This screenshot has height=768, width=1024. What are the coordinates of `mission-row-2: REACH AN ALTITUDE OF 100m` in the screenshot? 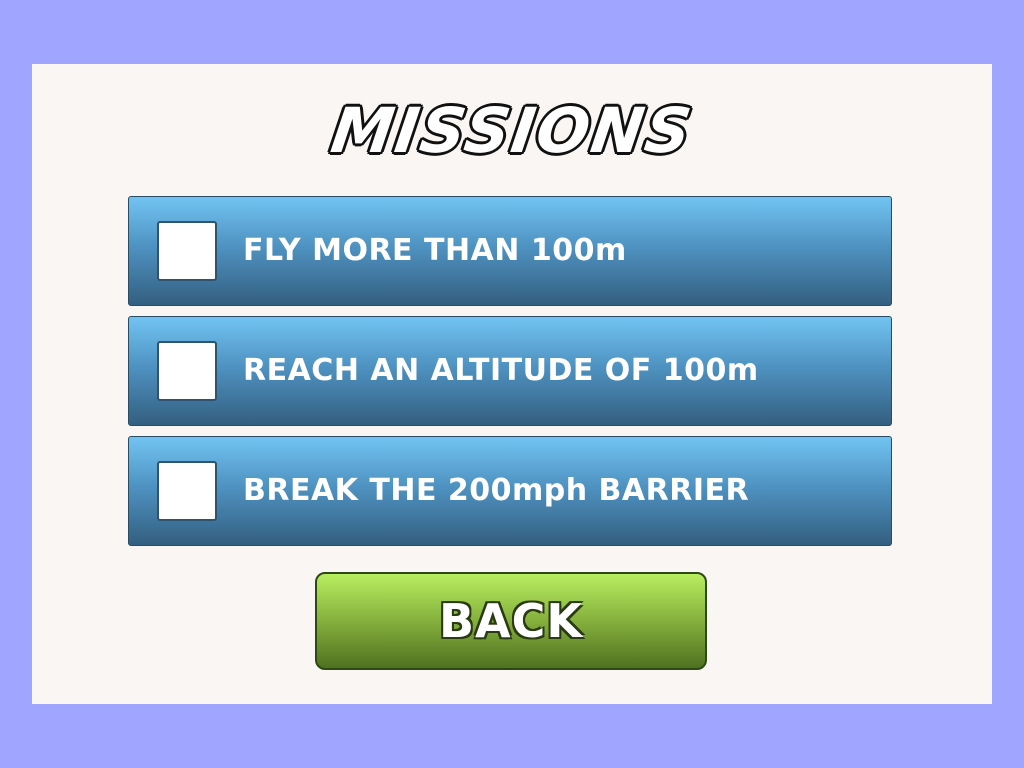 It's located at (510, 371).